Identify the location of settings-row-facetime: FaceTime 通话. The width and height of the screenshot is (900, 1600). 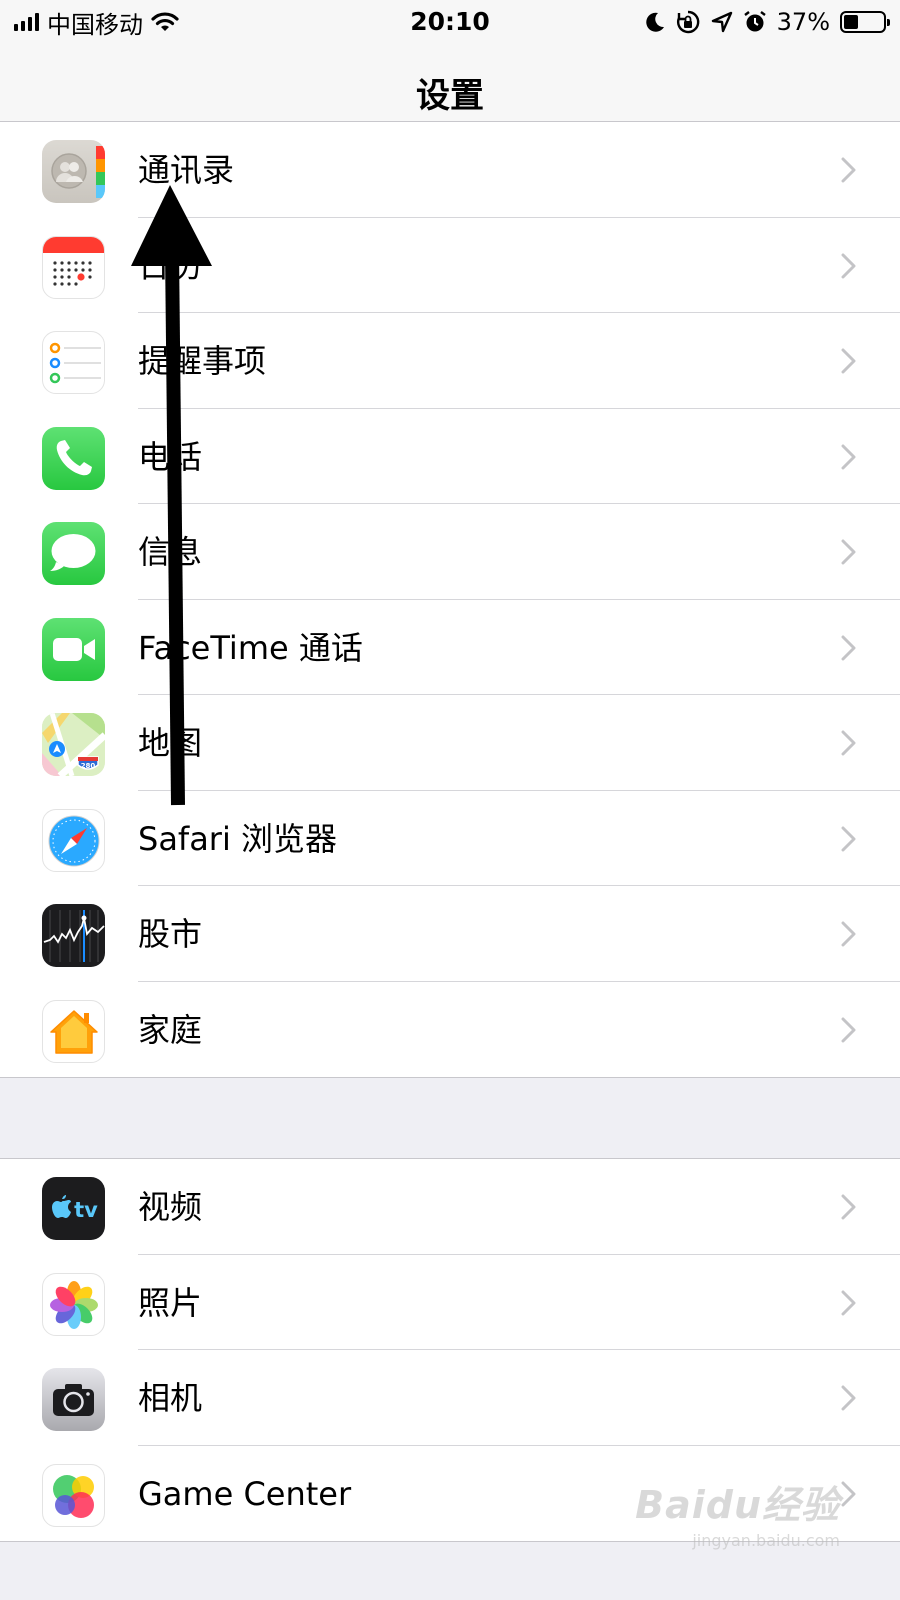
(450, 647).